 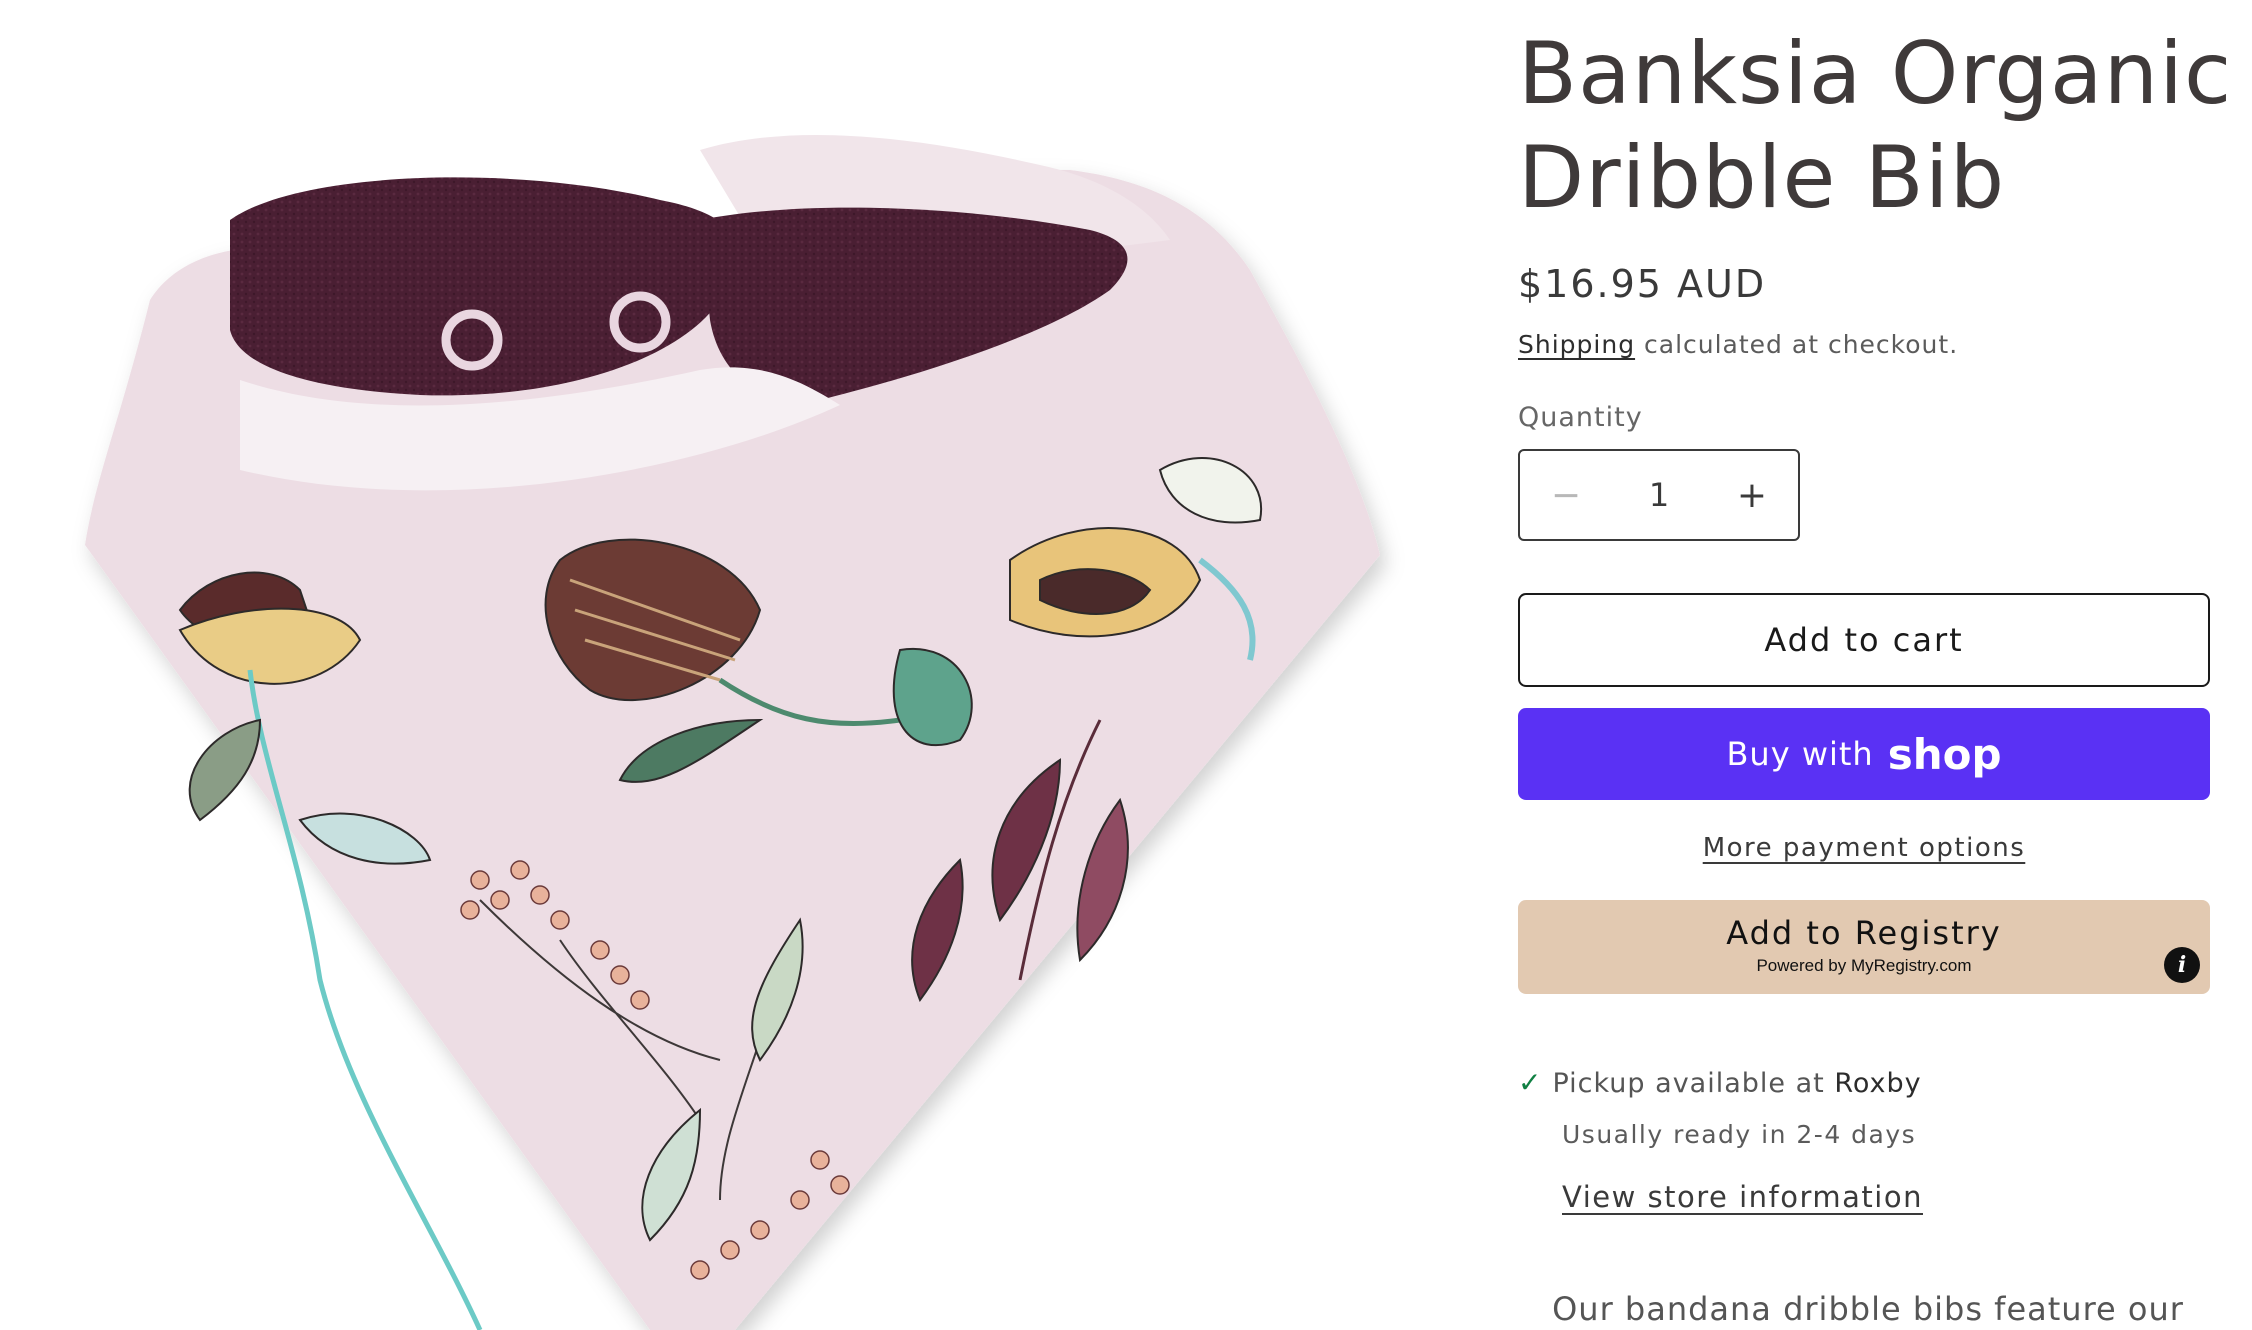 What do you see at coordinates (1878, 1083) in the screenshot?
I see `pickup-store: Roxby` at bounding box center [1878, 1083].